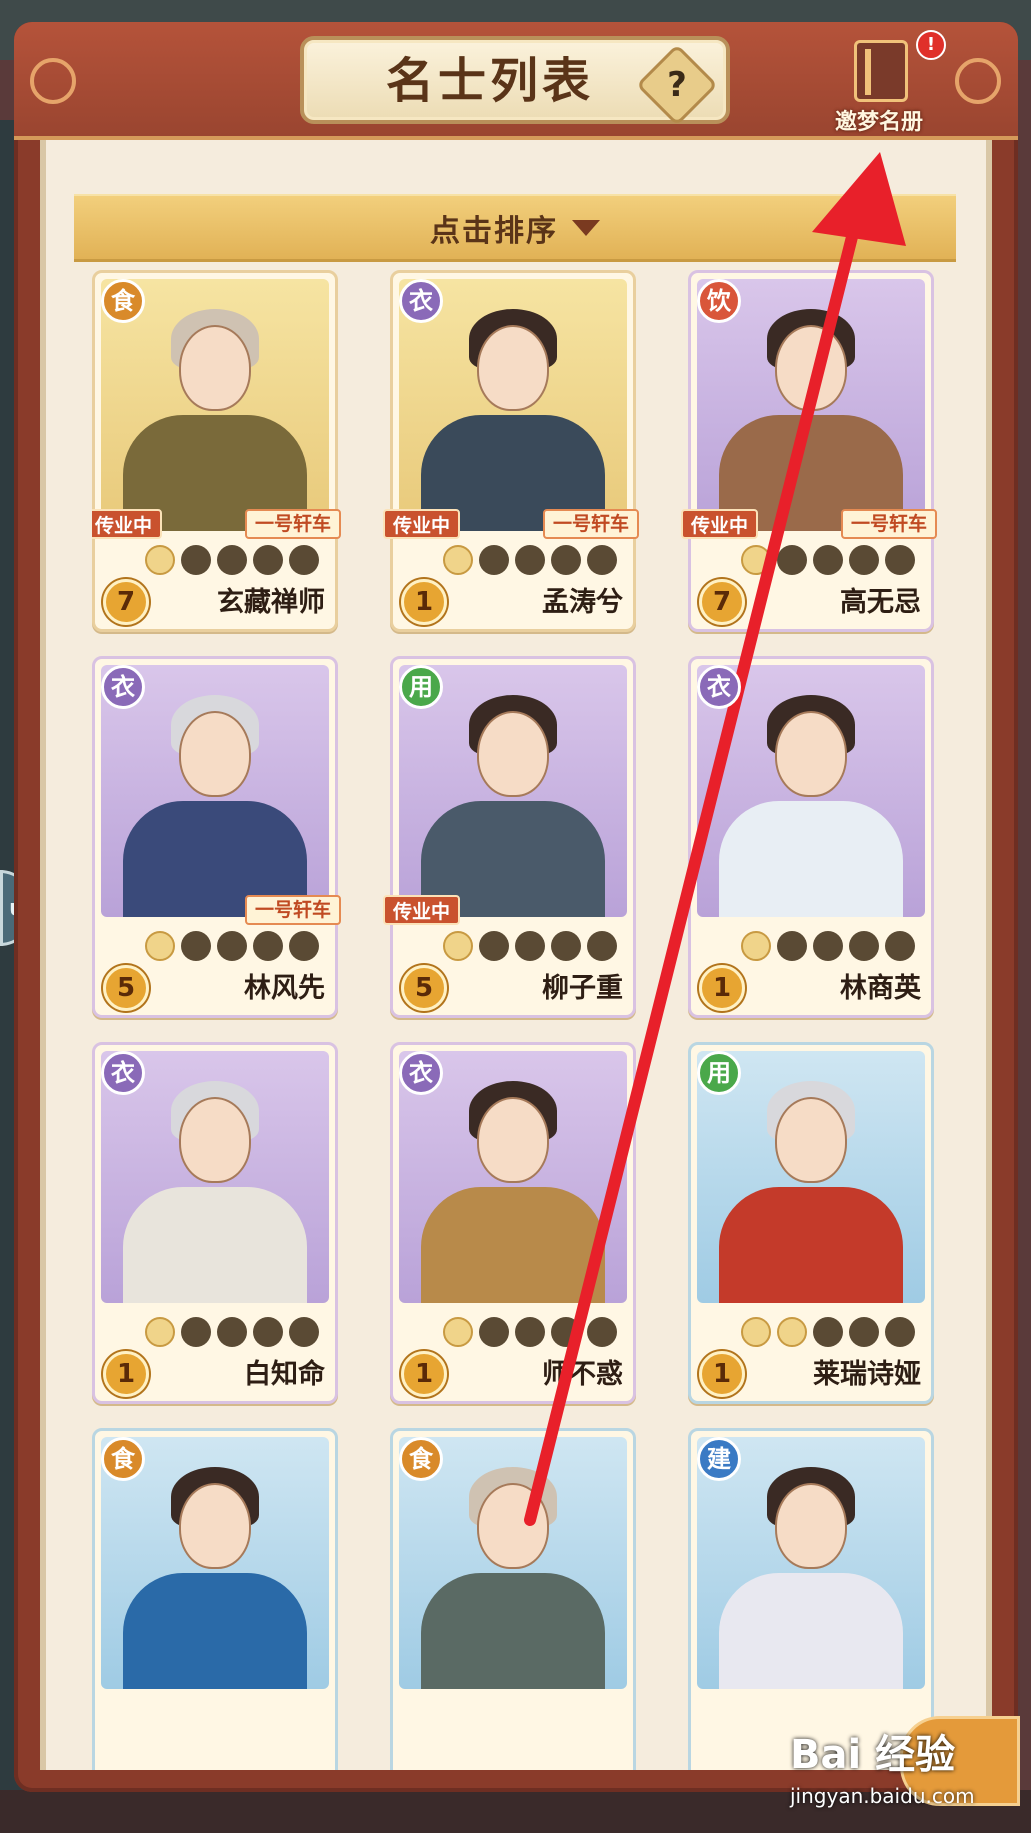 The width and height of the screenshot is (1031, 1833). Describe the element at coordinates (978, 81) in the screenshot. I see `right-ornament-icon` at that location.